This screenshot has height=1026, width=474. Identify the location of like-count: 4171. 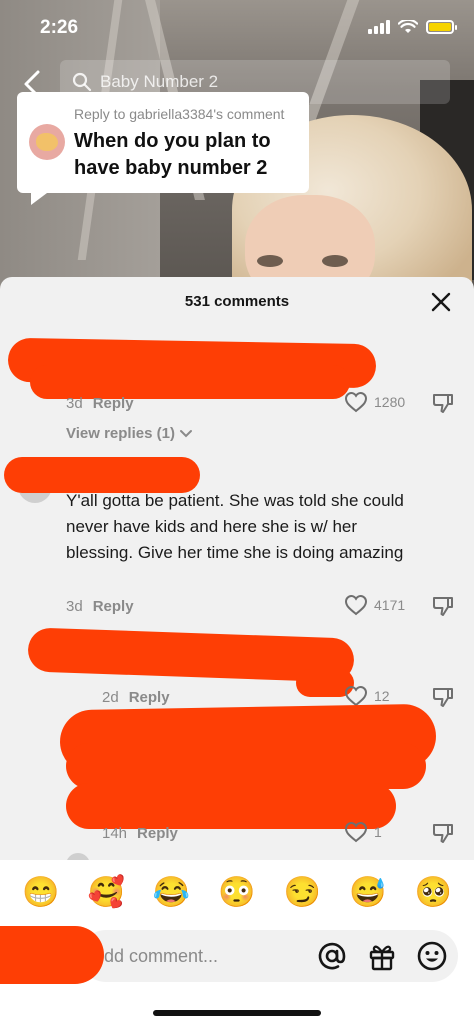
(390, 605).